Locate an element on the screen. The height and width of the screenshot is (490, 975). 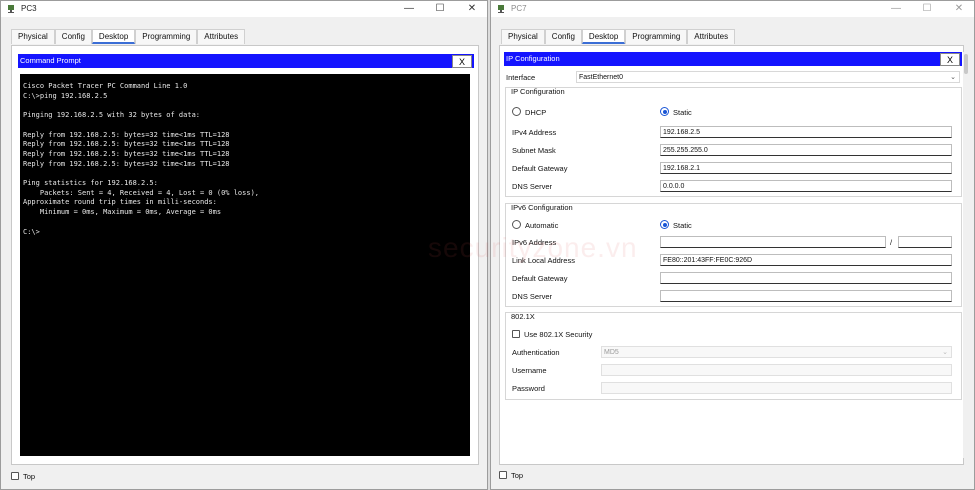
ipv4-section-title: IP Configuration is located at coordinates (538, 91).